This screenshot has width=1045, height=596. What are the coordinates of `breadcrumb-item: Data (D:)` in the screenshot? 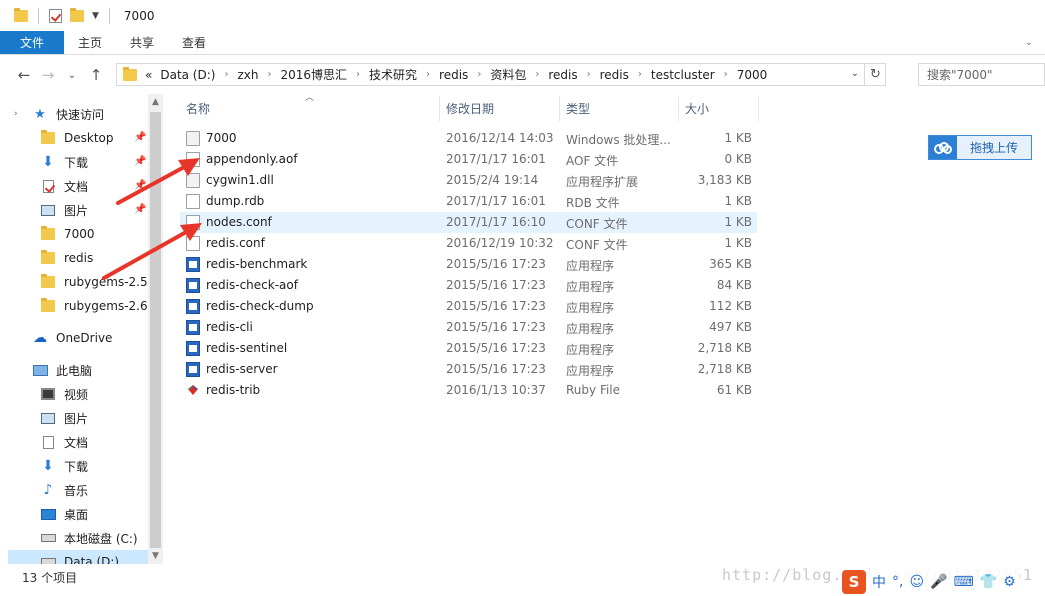 It's located at (187, 75).